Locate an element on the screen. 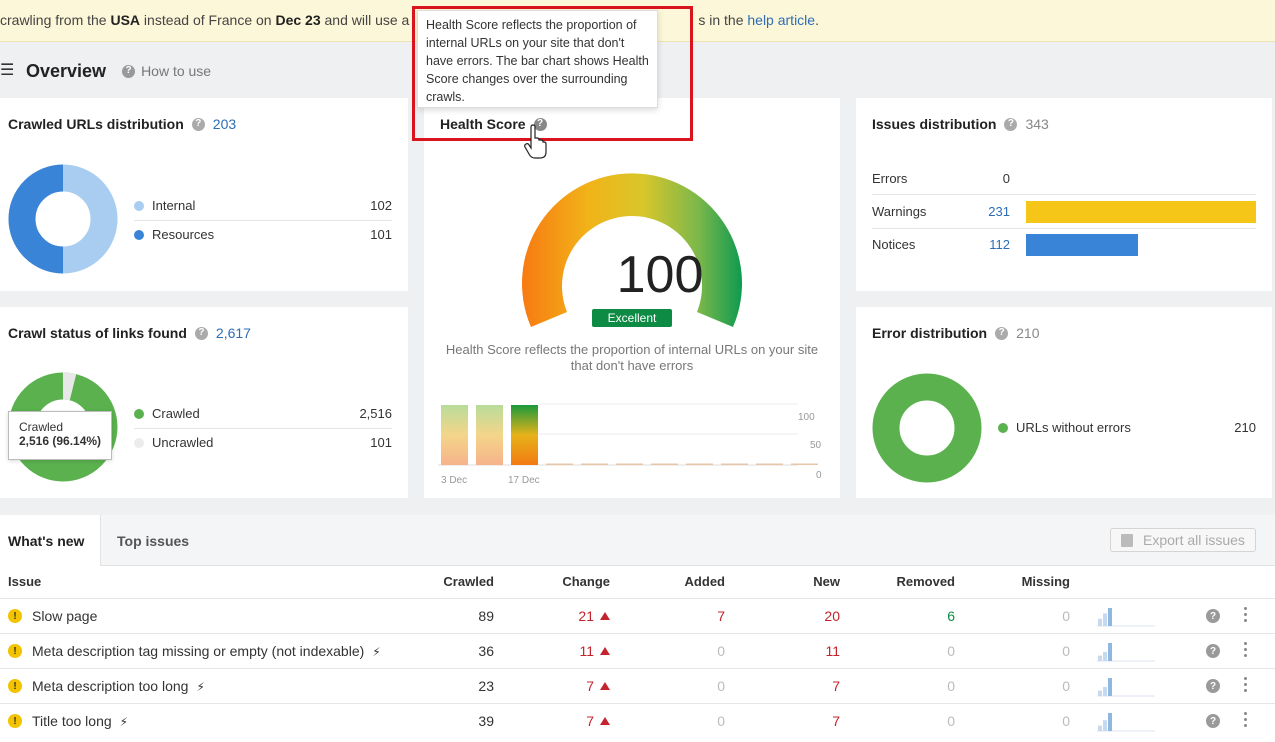 Image resolution: width=1275 pixels, height=742 pixels. column-header-crawled: Crawled is located at coordinates (454, 581).